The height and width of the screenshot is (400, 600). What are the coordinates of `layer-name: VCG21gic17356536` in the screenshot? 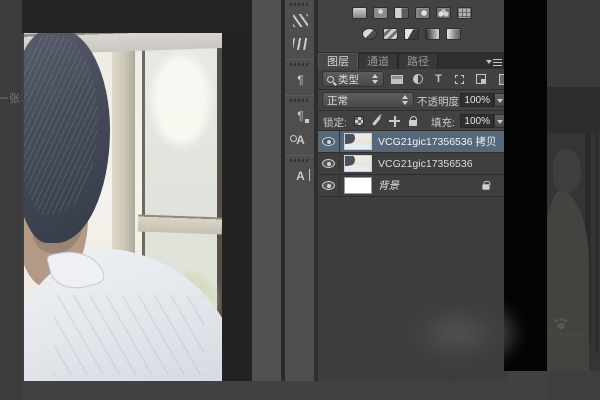 It's located at (425, 163).